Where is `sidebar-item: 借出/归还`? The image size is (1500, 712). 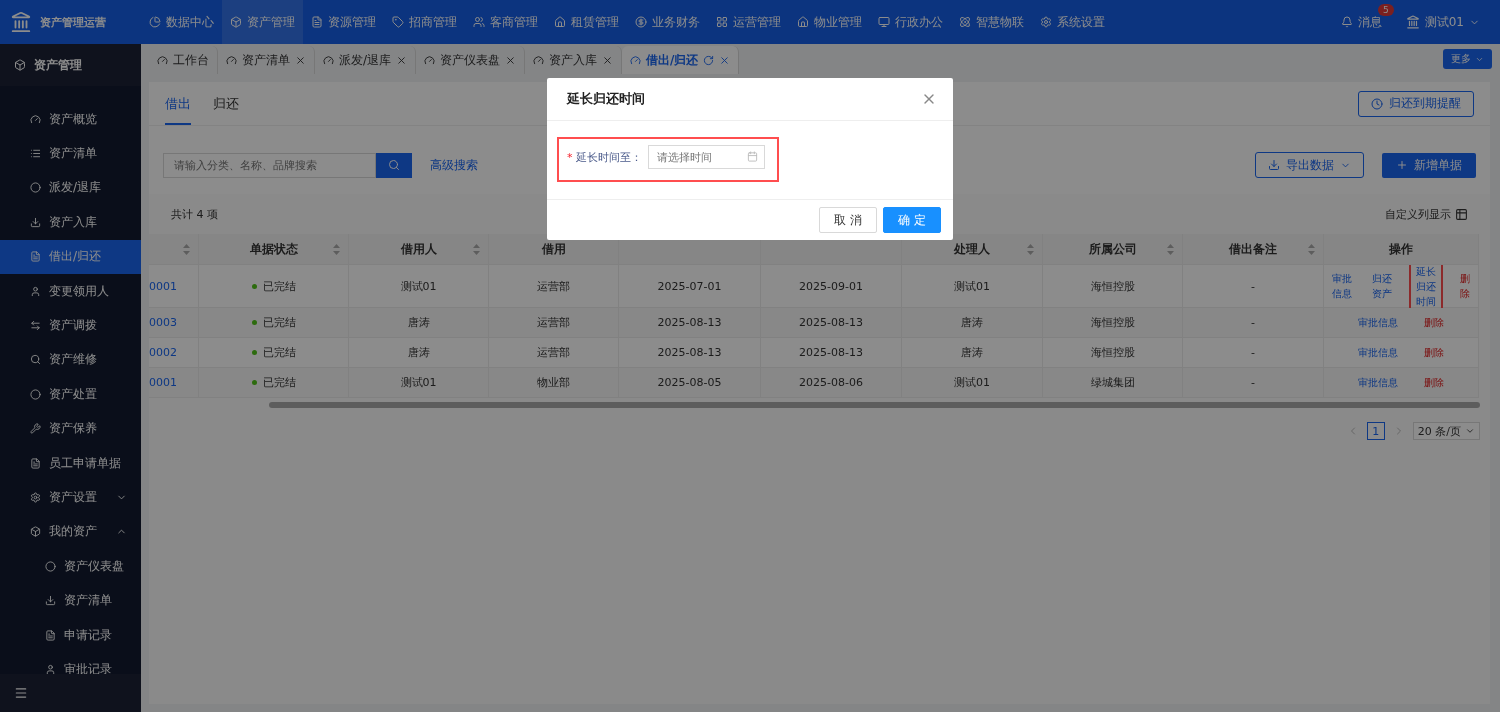 sidebar-item: 借出/归还 is located at coordinates (70, 256).